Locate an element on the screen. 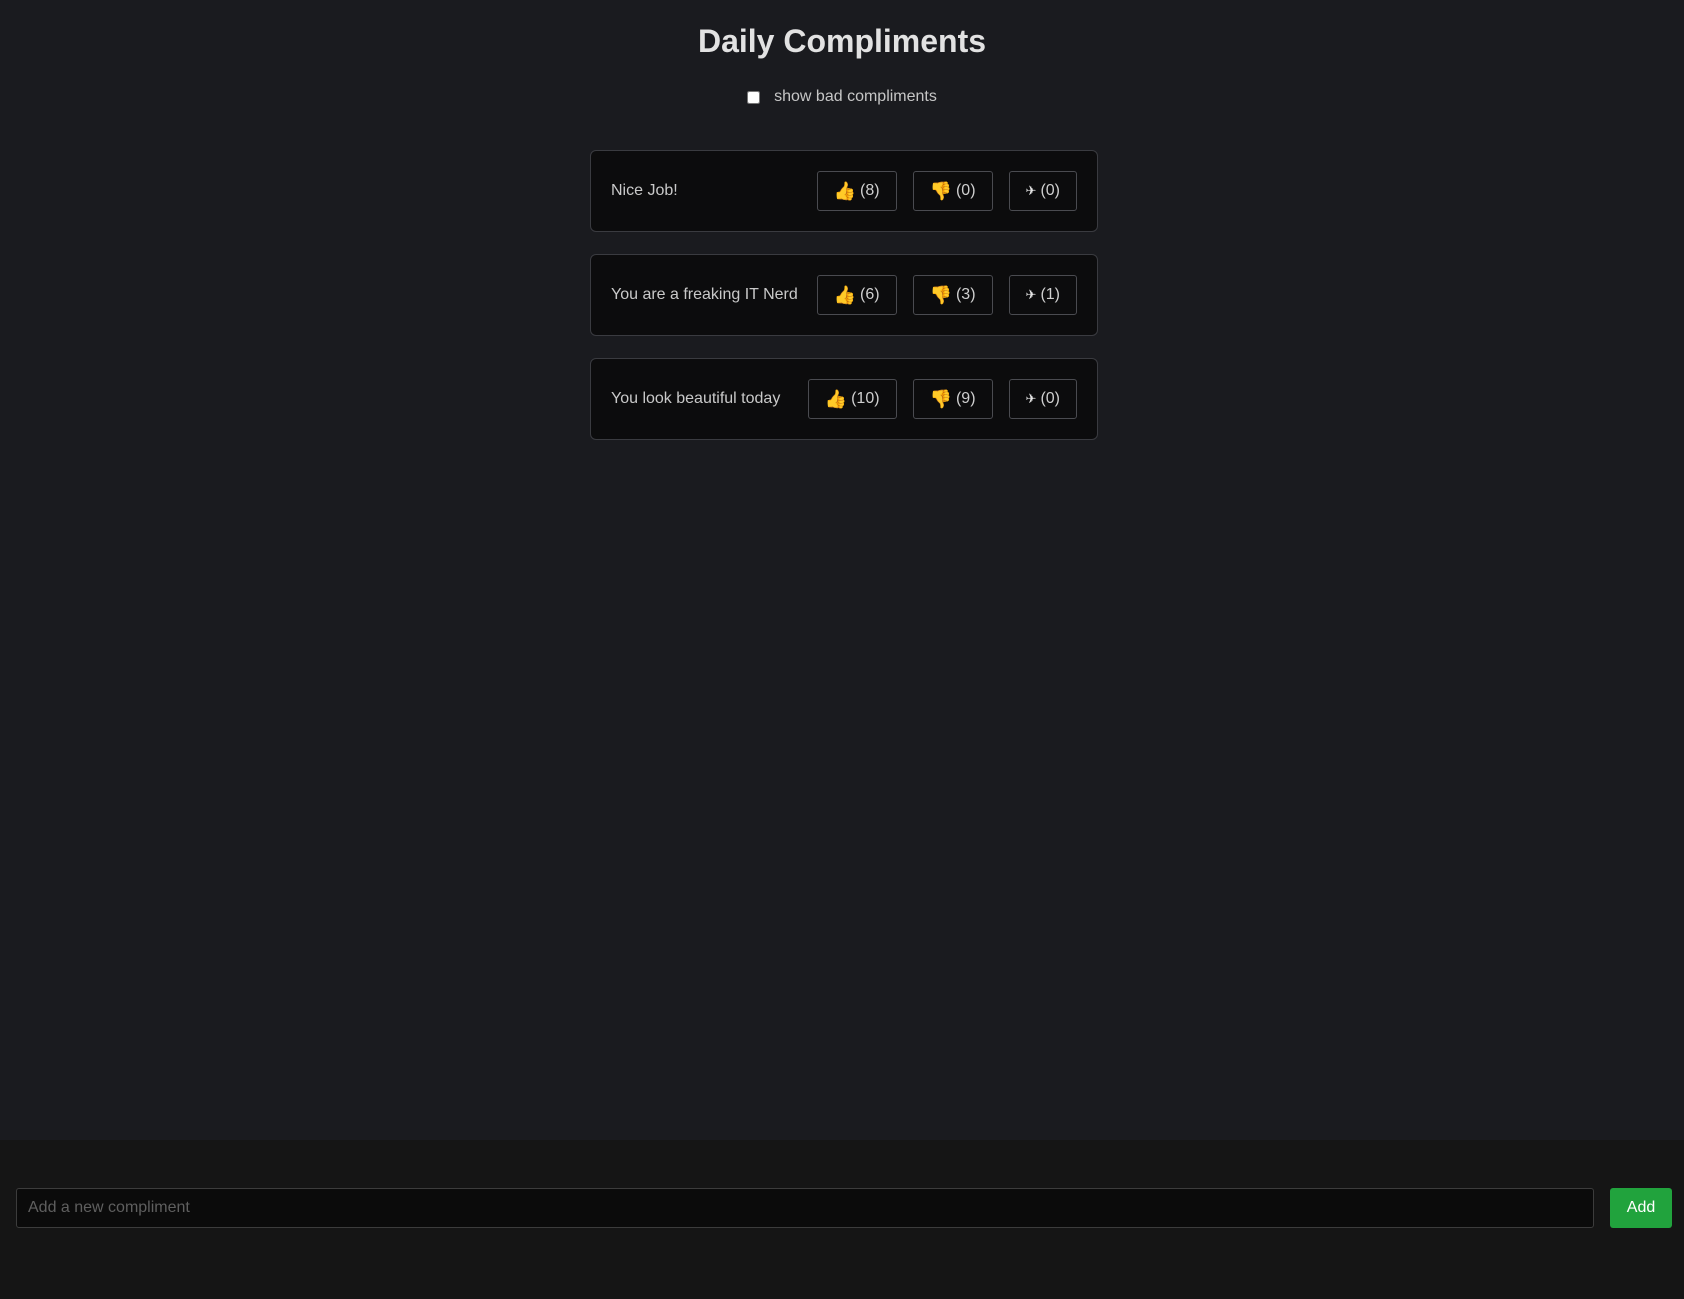 This screenshot has height=1299, width=1684. page-title: Daily Compliments is located at coordinates (842, 41).